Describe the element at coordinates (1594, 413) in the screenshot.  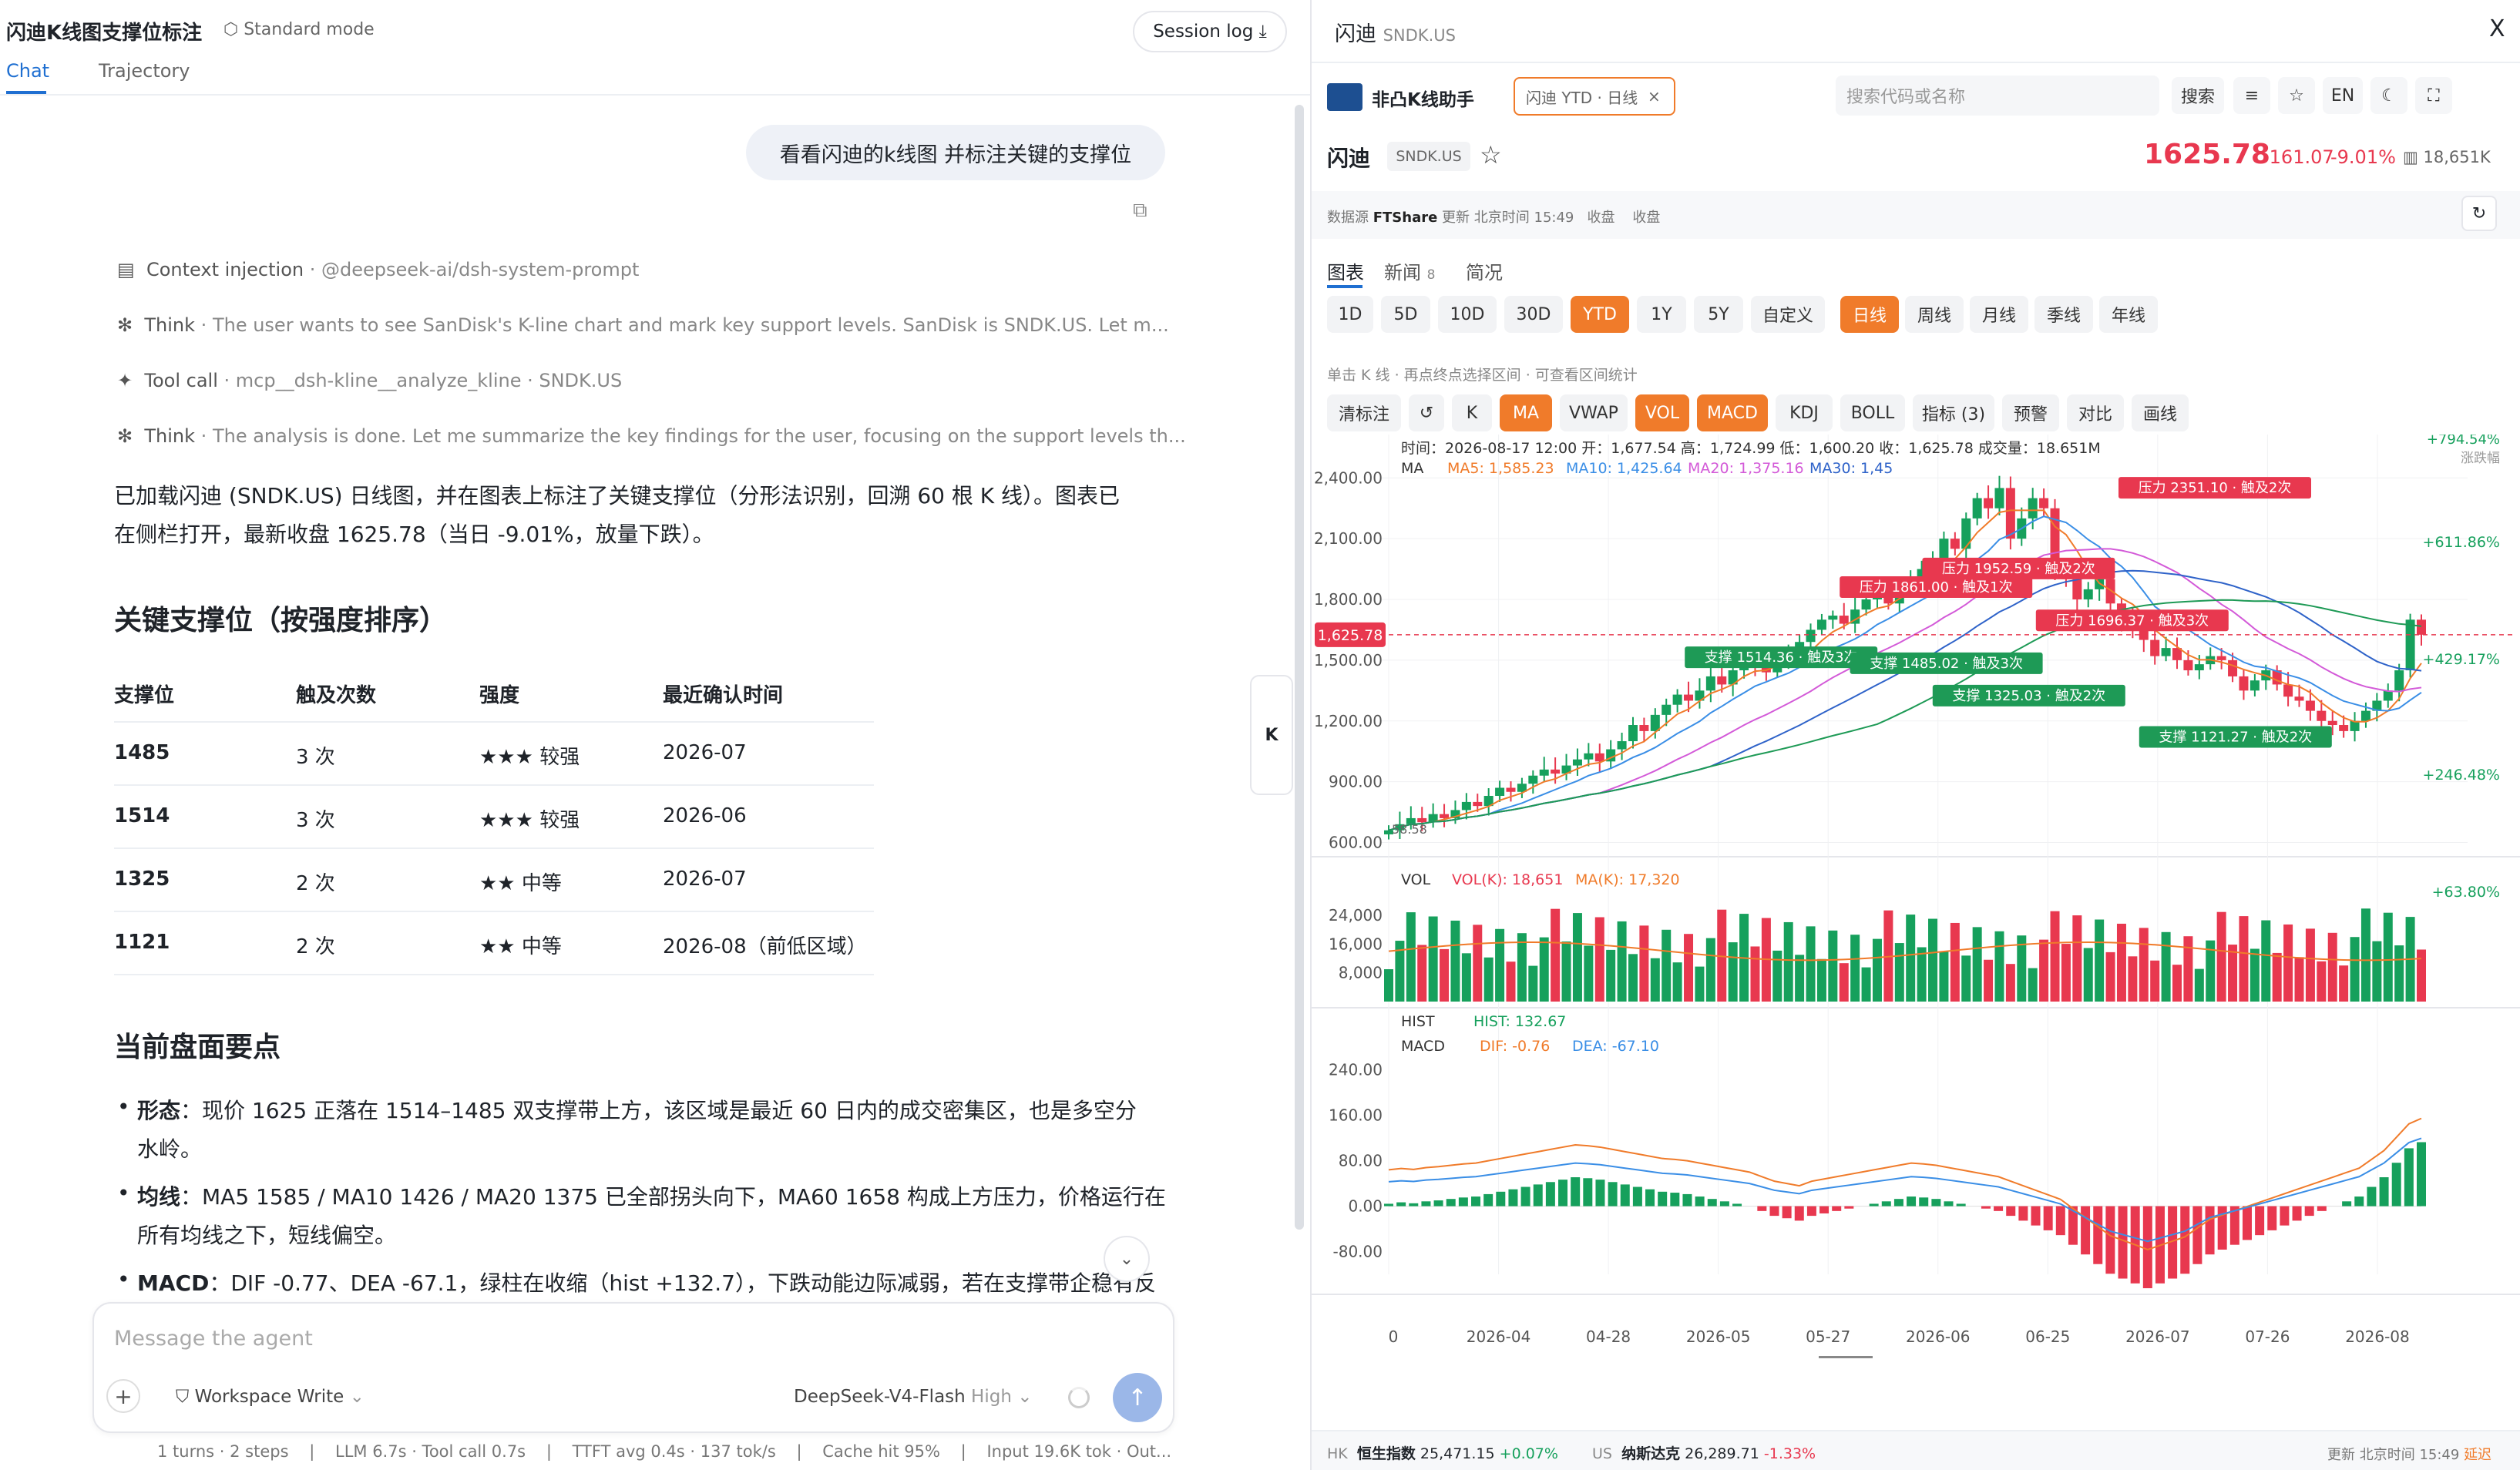
I see `tool-vwap: VWAP` at that location.